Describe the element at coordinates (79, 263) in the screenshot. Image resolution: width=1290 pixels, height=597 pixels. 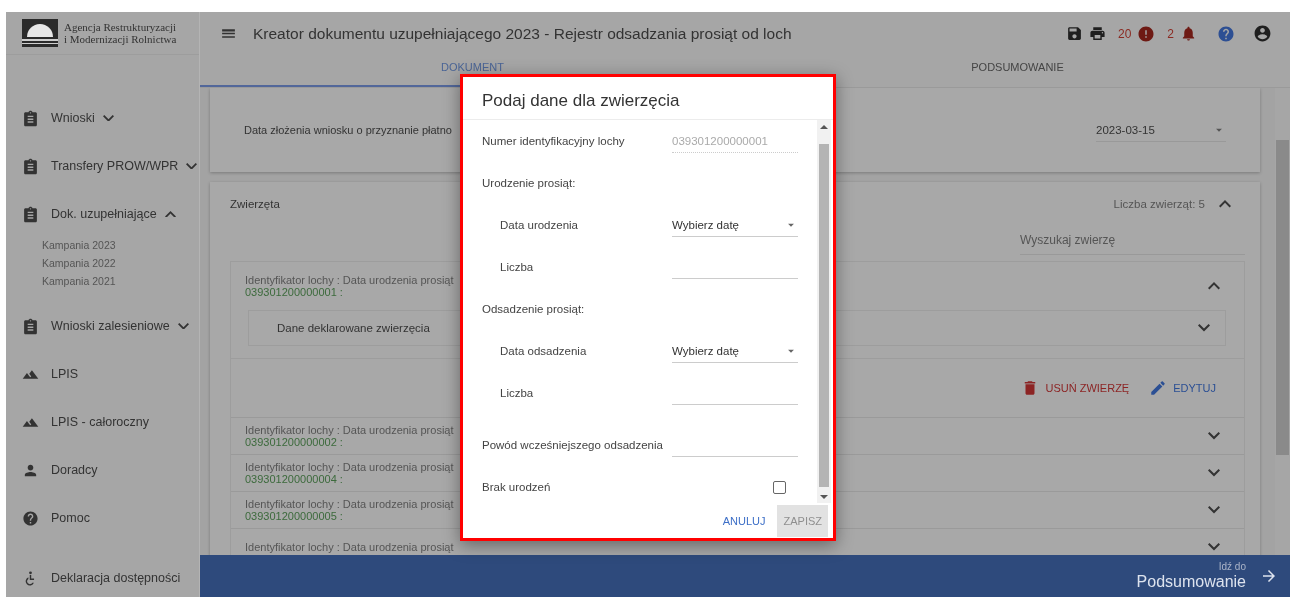
I see `sidebar-subitem: Kampania 2022` at that location.